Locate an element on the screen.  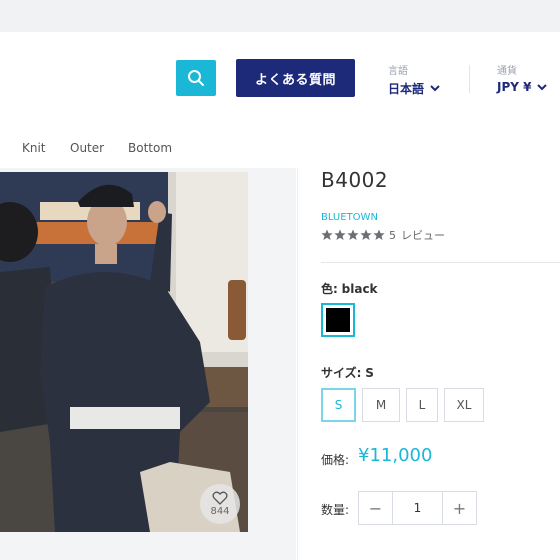
search-icon is located at coordinates (196, 78).